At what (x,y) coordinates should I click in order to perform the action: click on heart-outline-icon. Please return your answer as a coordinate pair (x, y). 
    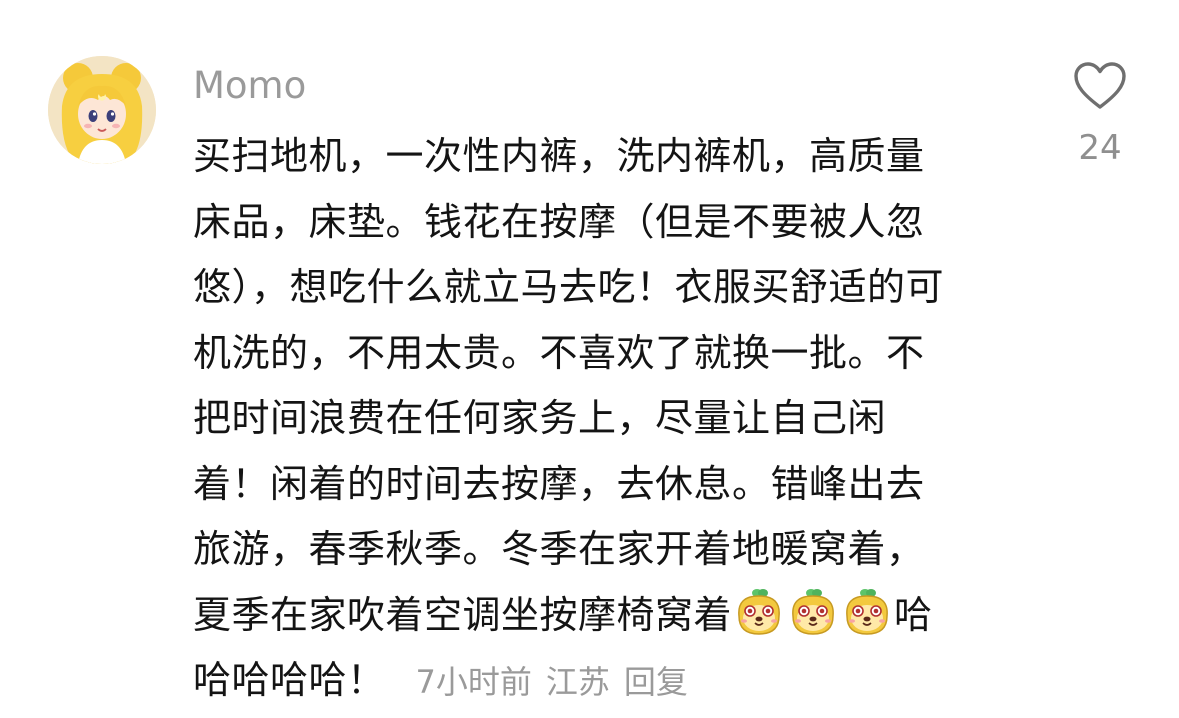
    Looking at the image, I should click on (1100, 85).